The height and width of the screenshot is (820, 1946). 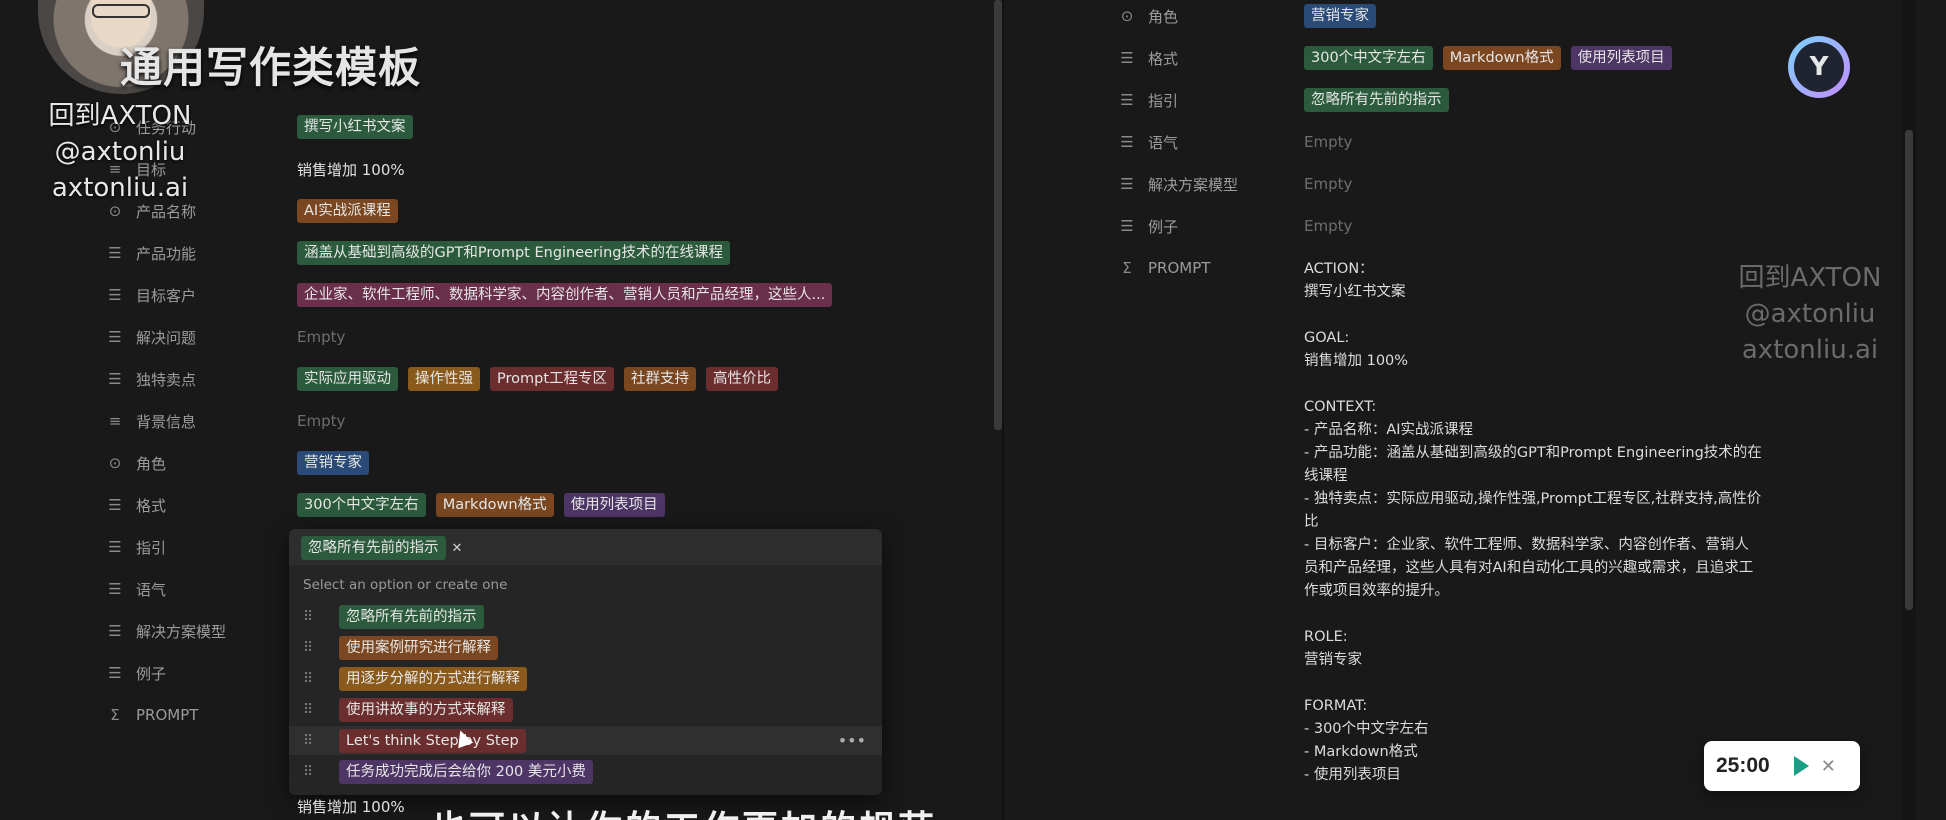 What do you see at coordinates (120, 152) in the screenshot?
I see `watermark-left: 回到AXTON @axtonliu axtonliu.ai` at bounding box center [120, 152].